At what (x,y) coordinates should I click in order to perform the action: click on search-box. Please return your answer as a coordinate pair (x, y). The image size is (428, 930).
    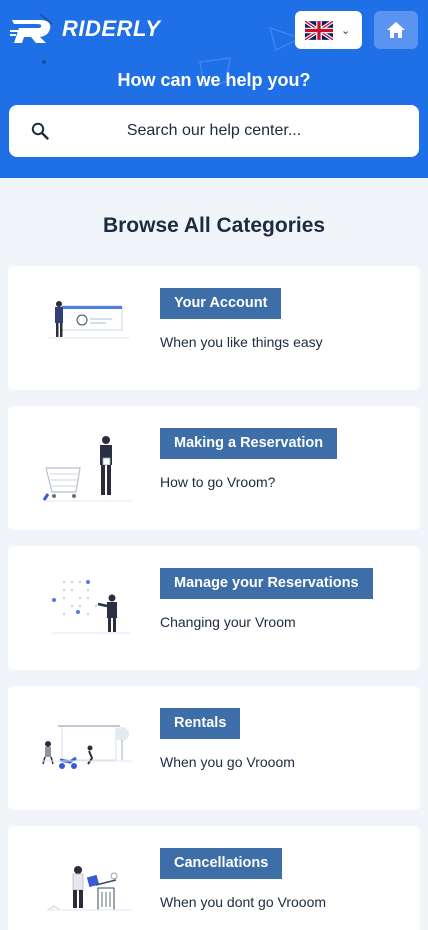
    Looking at the image, I should click on (214, 131).